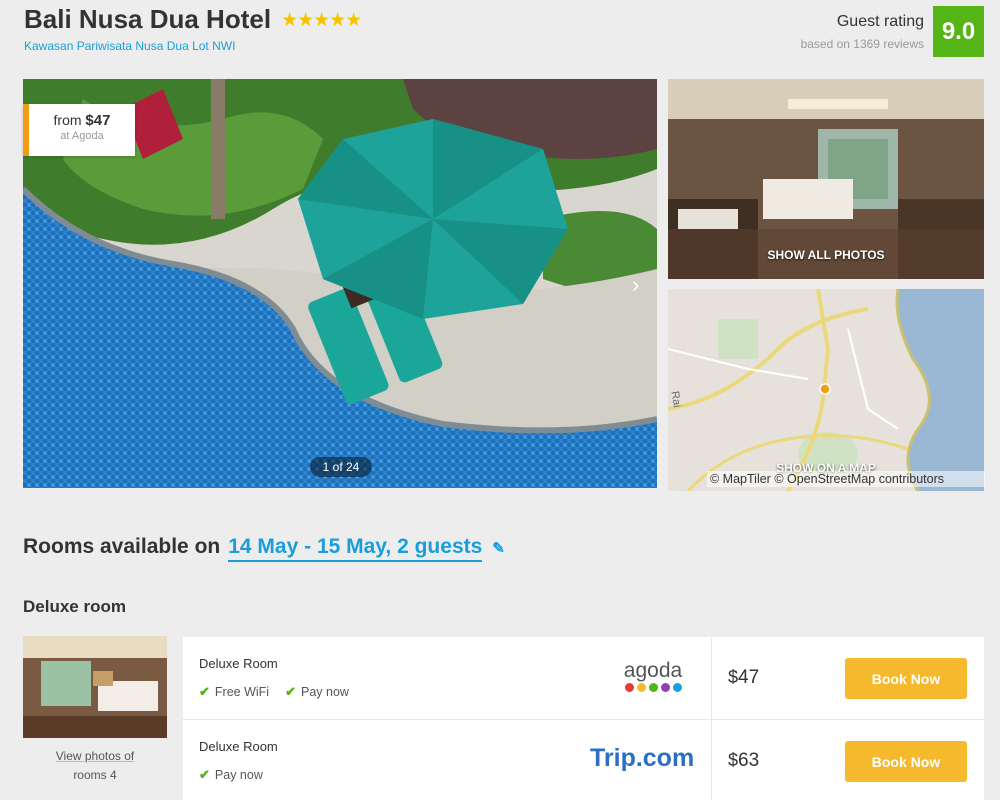 This screenshot has width=1000, height=800. Describe the element at coordinates (82, 136) in the screenshot. I see `price-tag-source: at Agoda` at that location.